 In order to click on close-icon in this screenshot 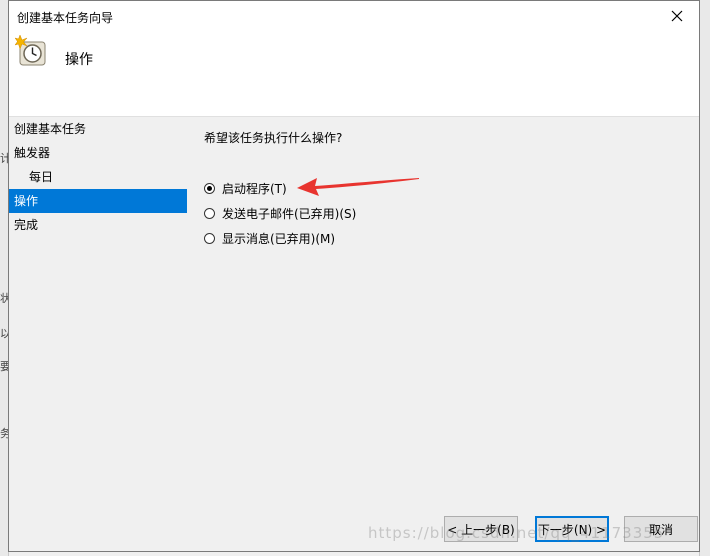, I will do `click(677, 16)`.